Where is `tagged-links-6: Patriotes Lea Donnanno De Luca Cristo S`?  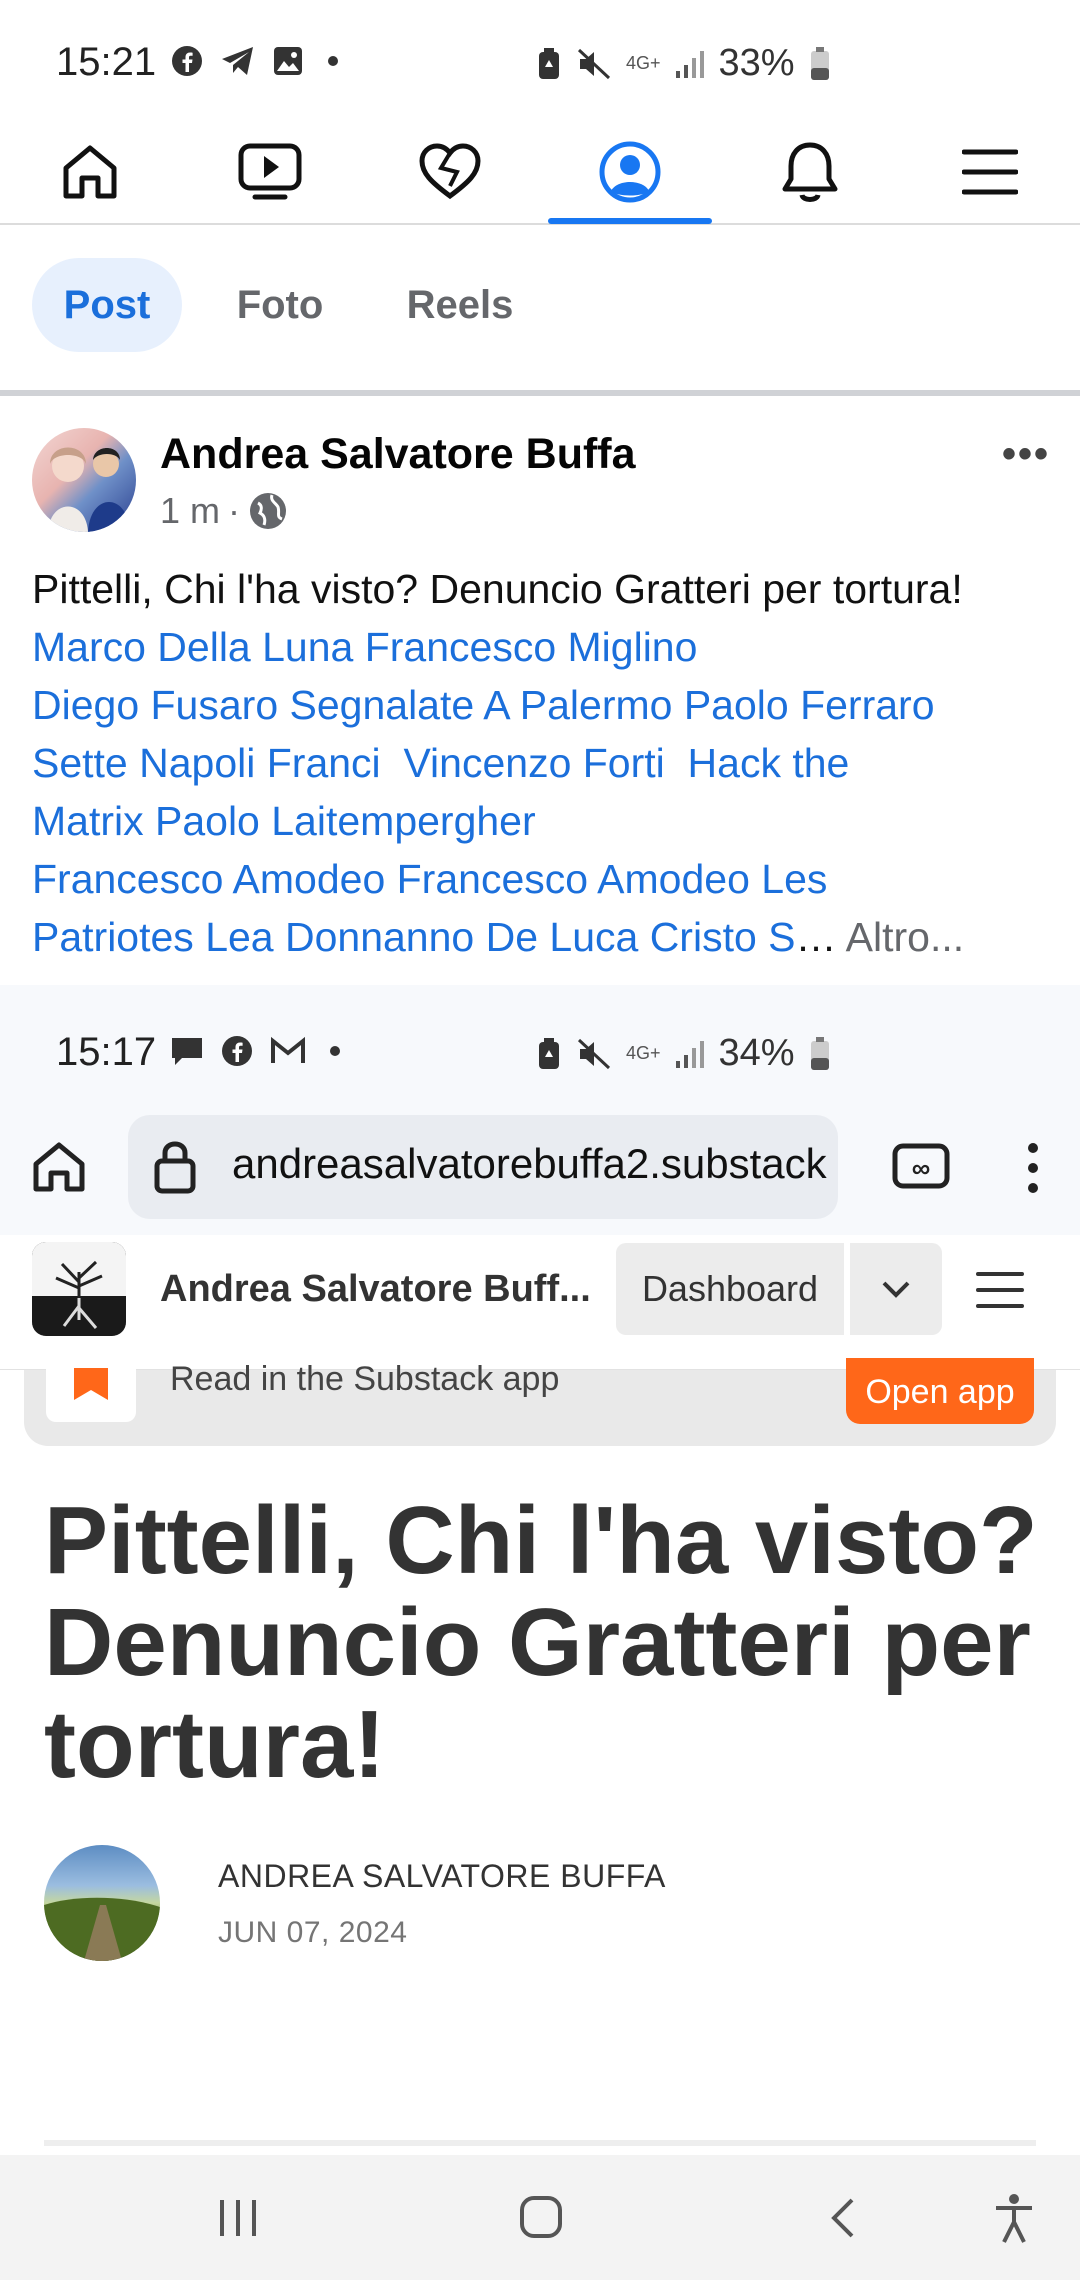 tagged-links-6: Patriotes Lea Donnanno De Luca Cristo S is located at coordinates (414, 937).